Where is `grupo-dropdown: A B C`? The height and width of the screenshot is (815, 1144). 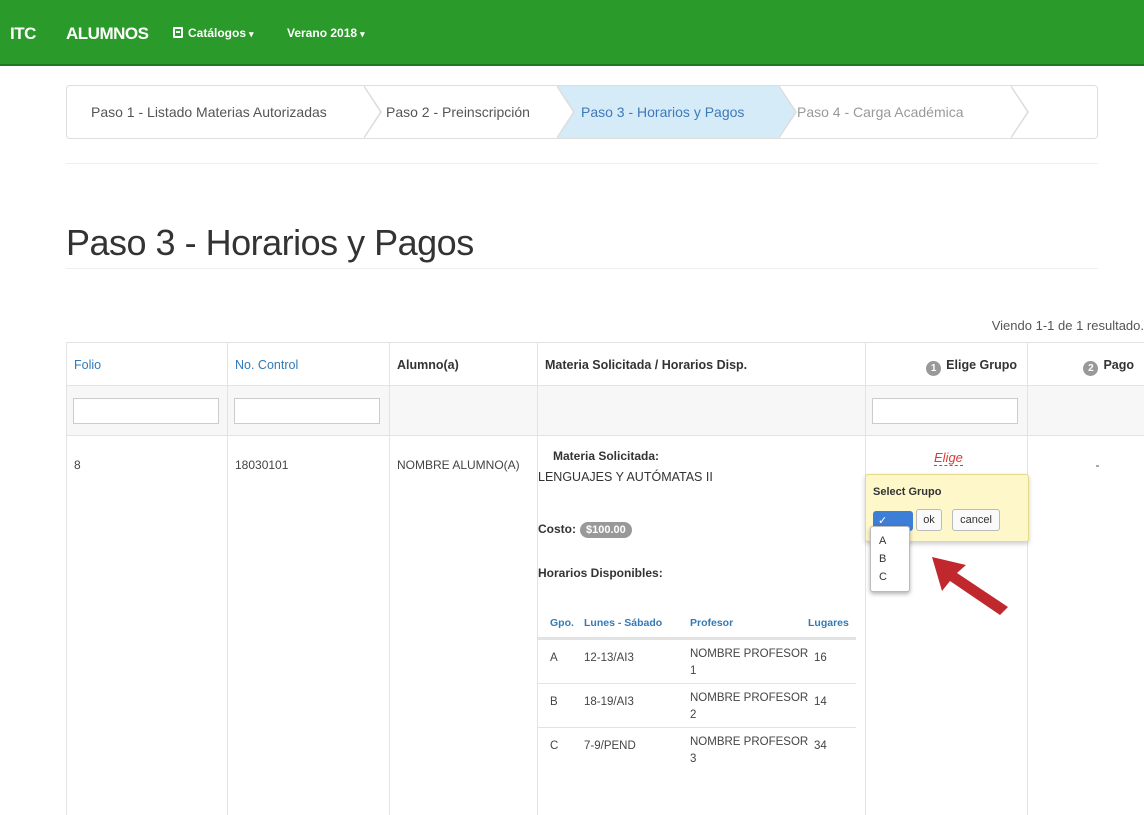
grupo-dropdown: A B C is located at coordinates (890, 559).